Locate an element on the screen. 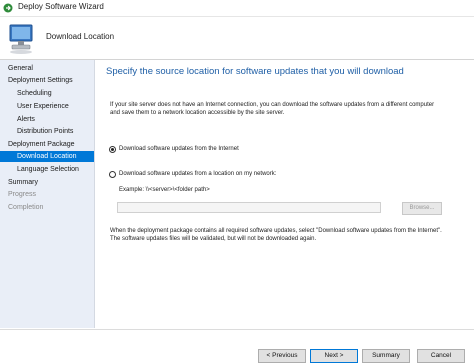 The height and width of the screenshot is (363, 474). path-example-text: Example: \\<server>\<folder path> is located at coordinates (164, 190).